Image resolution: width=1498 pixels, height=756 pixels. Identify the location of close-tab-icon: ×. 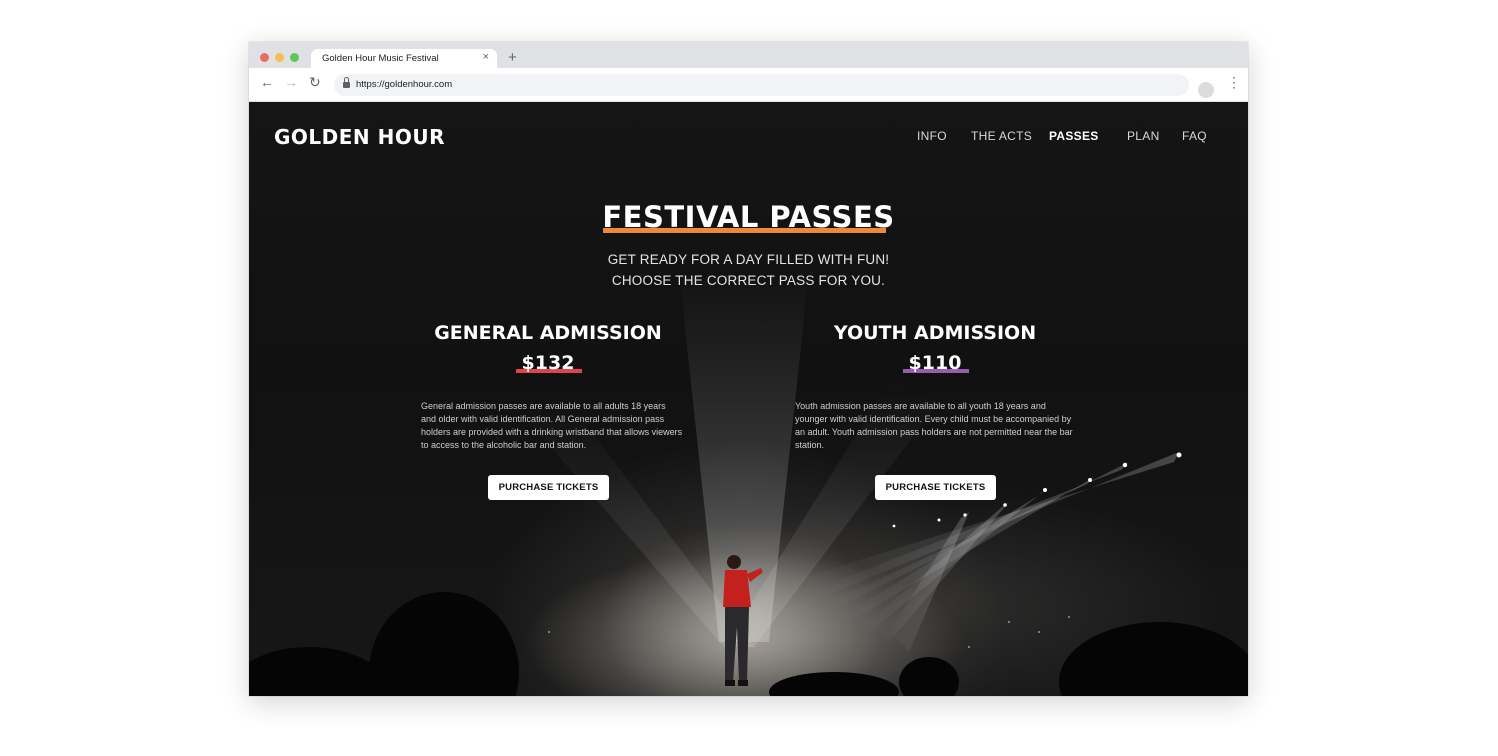
(486, 57).